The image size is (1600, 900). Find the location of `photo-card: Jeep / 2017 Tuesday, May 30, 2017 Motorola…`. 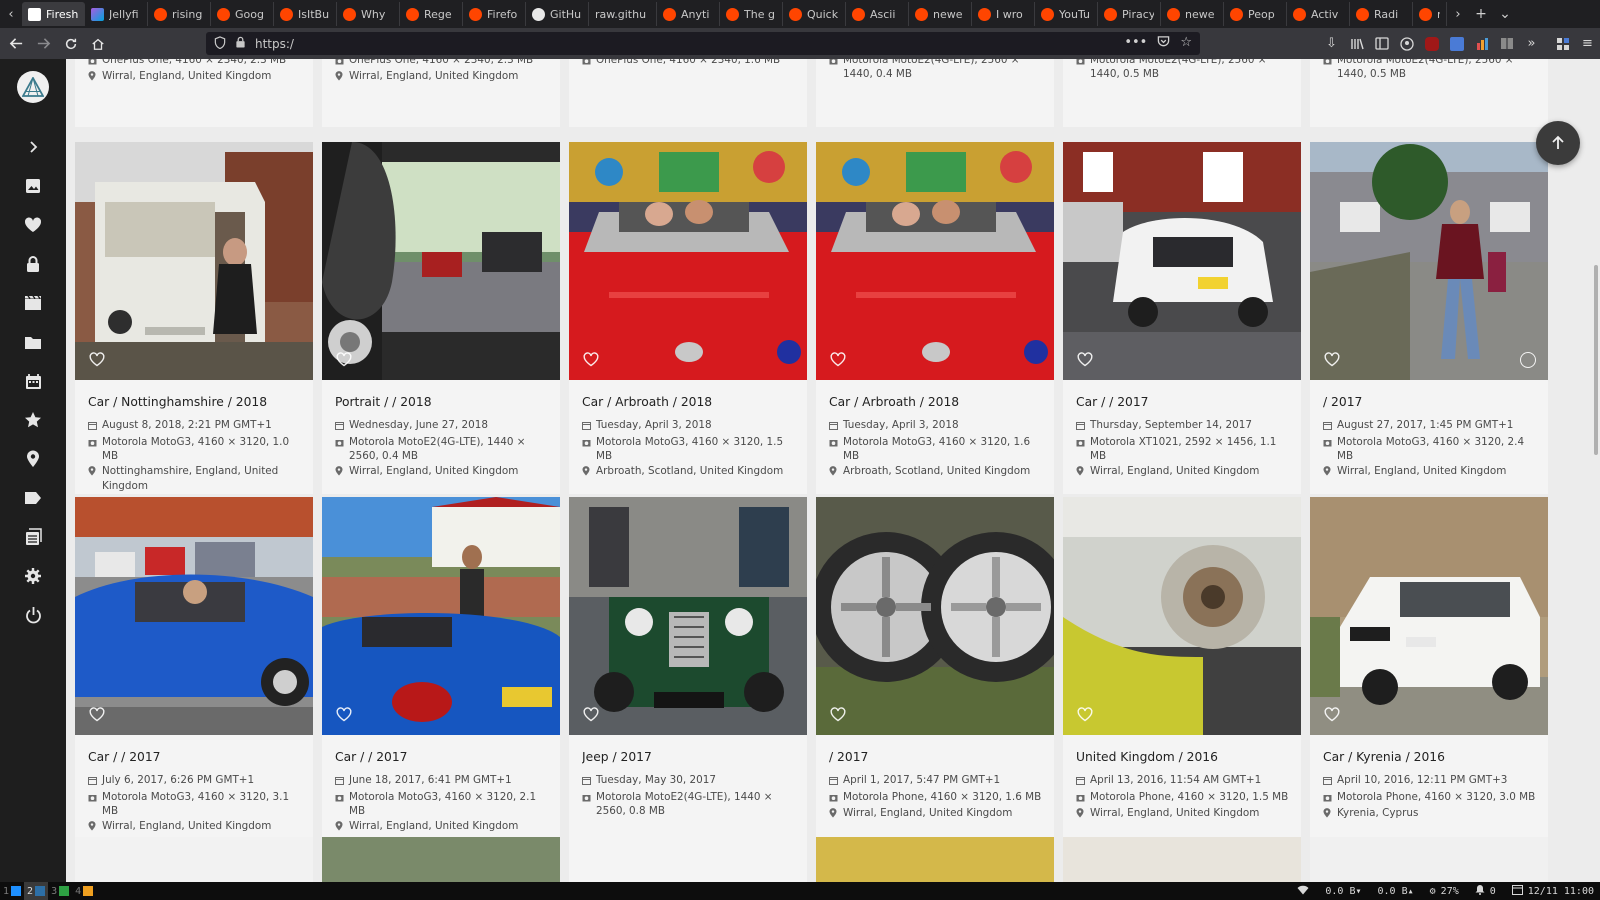

photo-card: Jeep / 2017 Tuesday, May 30, 2017 Motorola… is located at coordinates (688, 673).